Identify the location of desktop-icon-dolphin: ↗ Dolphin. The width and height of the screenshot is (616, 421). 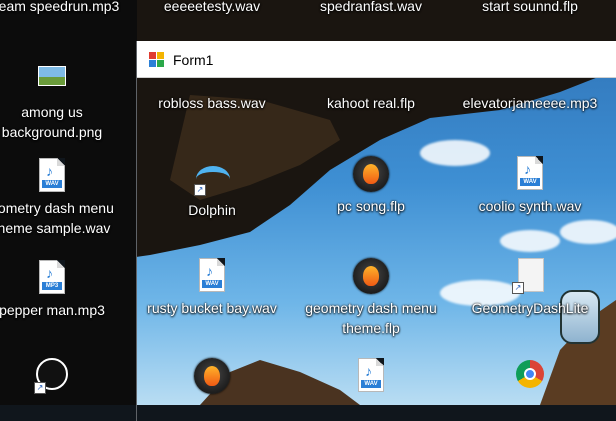
(212, 190).